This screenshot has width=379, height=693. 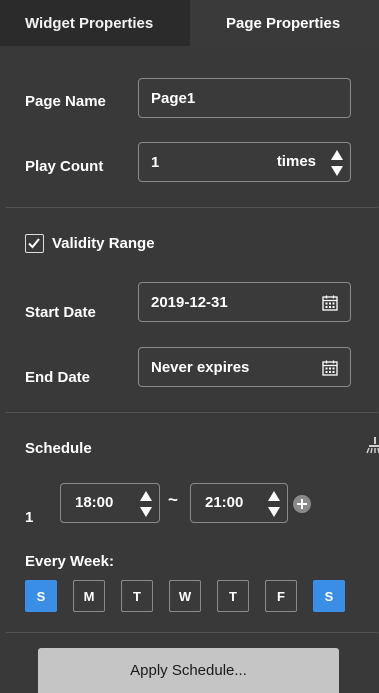 I want to click on end-date-picker: Never expires, so click(x=244, y=367).